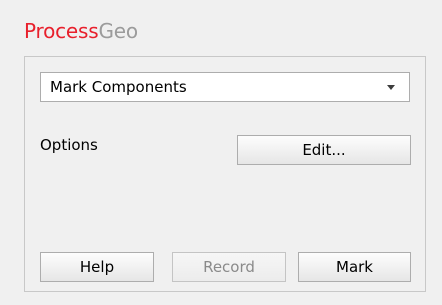 This screenshot has height=305, width=442. What do you see at coordinates (118, 31) in the screenshot?
I see `app-title-suffix: Geo` at bounding box center [118, 31].